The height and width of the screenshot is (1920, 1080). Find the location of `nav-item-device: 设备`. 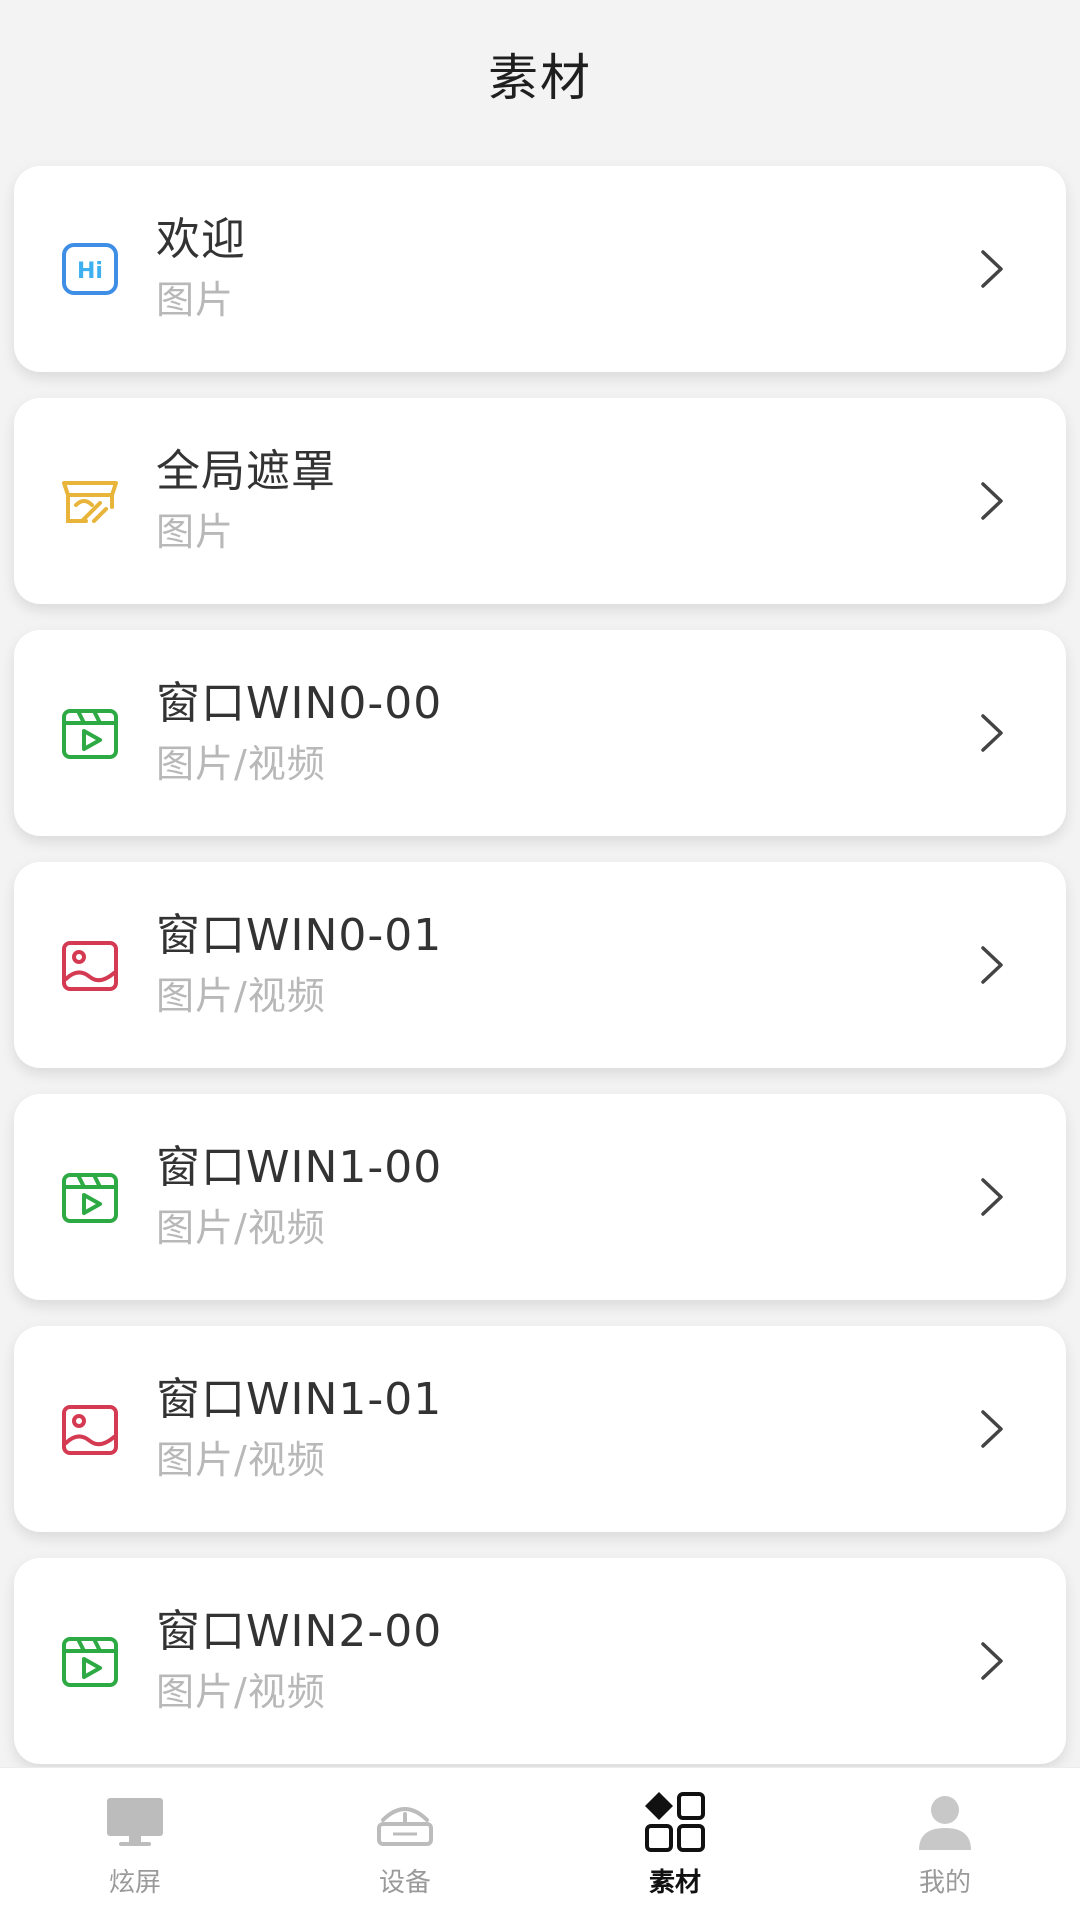

nav-item-device: 设备 is located at coordinates (405, 1844).